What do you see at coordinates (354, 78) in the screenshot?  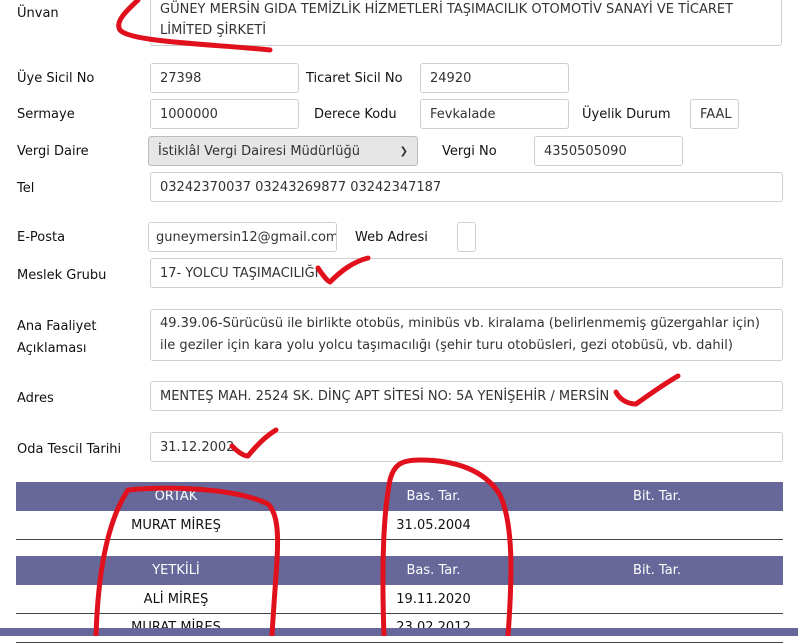 I see `ticaret-sicil-label: Ticaret Sicil No` at bounding box center [354, 78].